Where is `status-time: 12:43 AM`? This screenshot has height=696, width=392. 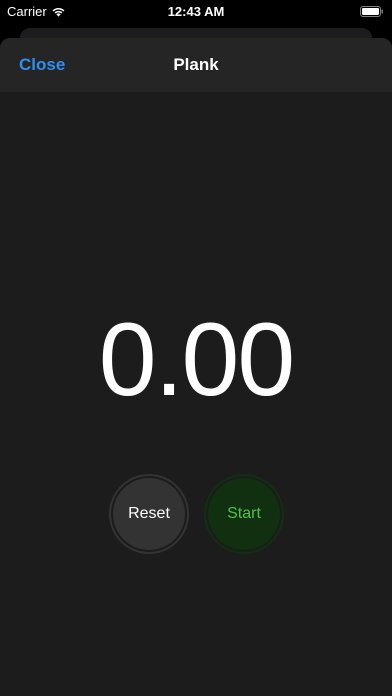
status-time: 12:43 AM is located at coordinates (196, 11).